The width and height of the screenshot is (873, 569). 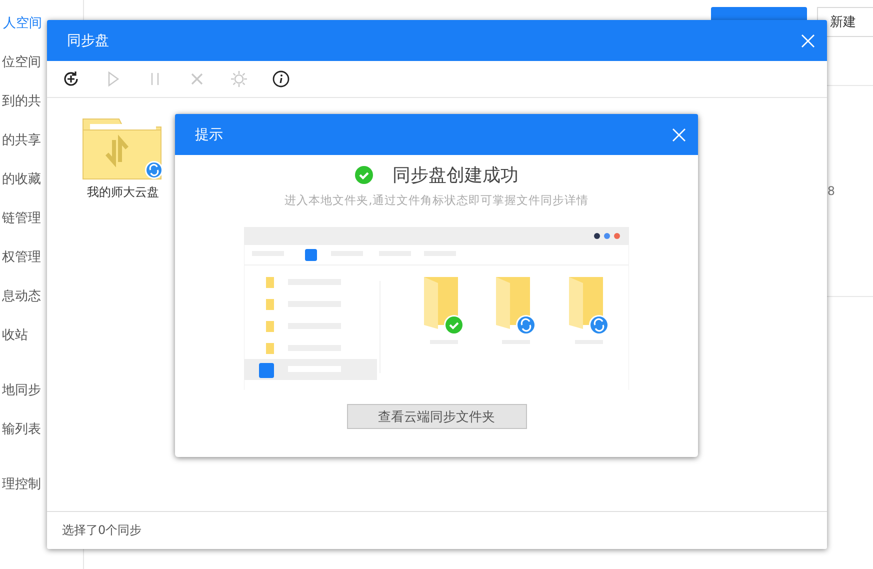 I want to click on folder-name: 我的师大云盘, so click(x=123, y=192).